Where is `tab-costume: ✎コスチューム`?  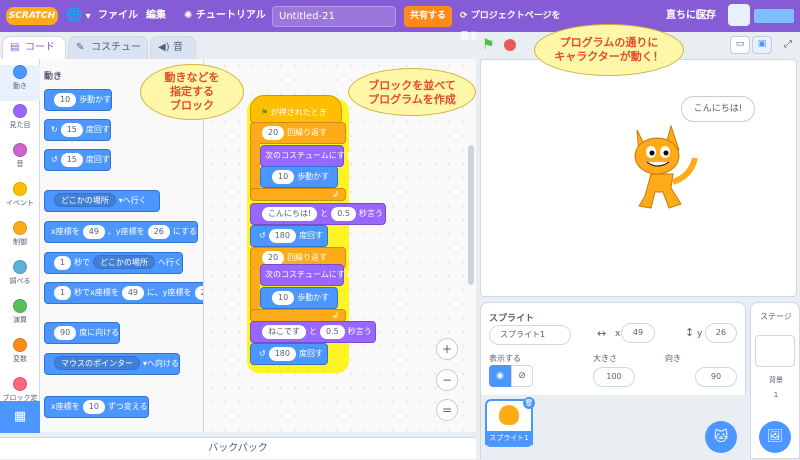 tab-costume: ✎コスチューム is located at coordinates (108, 55).